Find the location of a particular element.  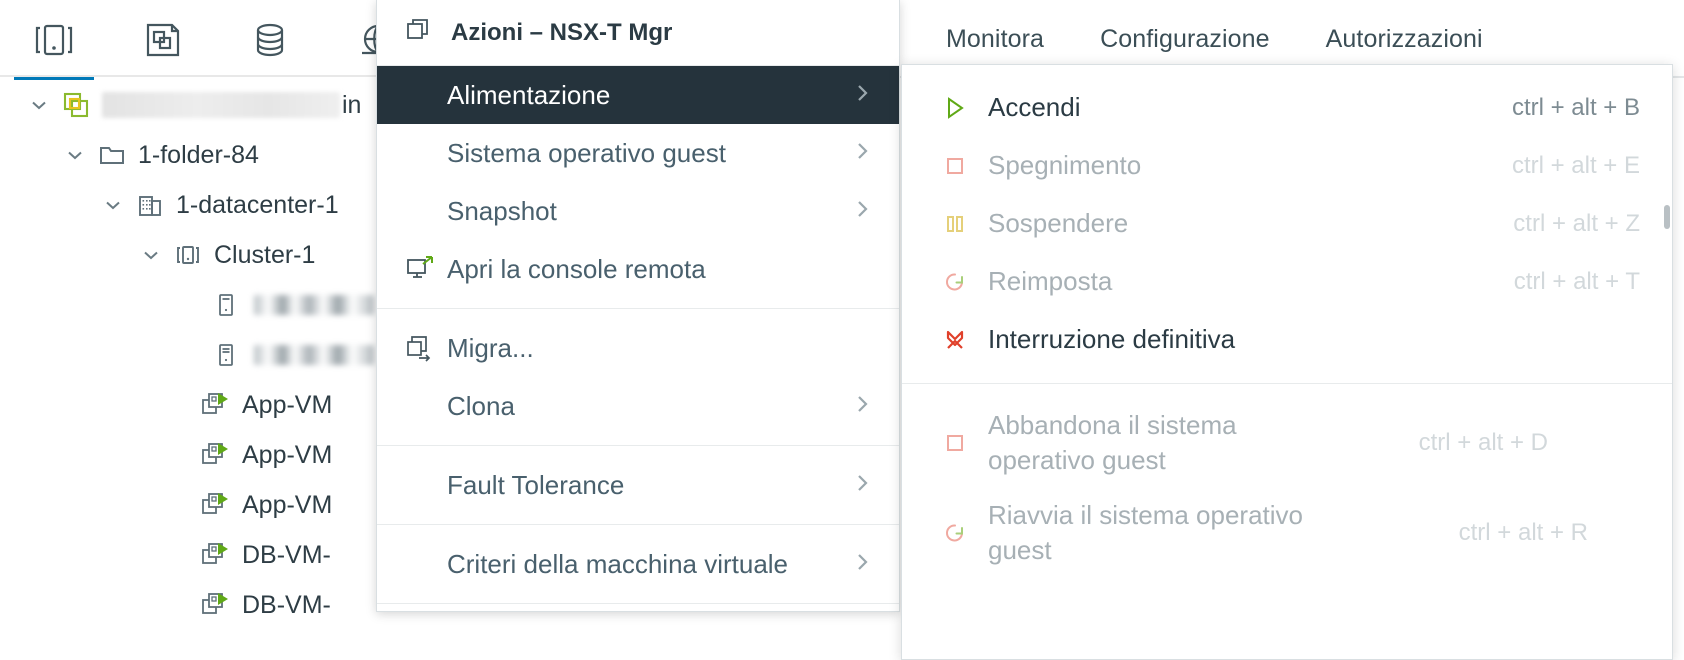

power-on-icon is located at coordinates (965, 108).